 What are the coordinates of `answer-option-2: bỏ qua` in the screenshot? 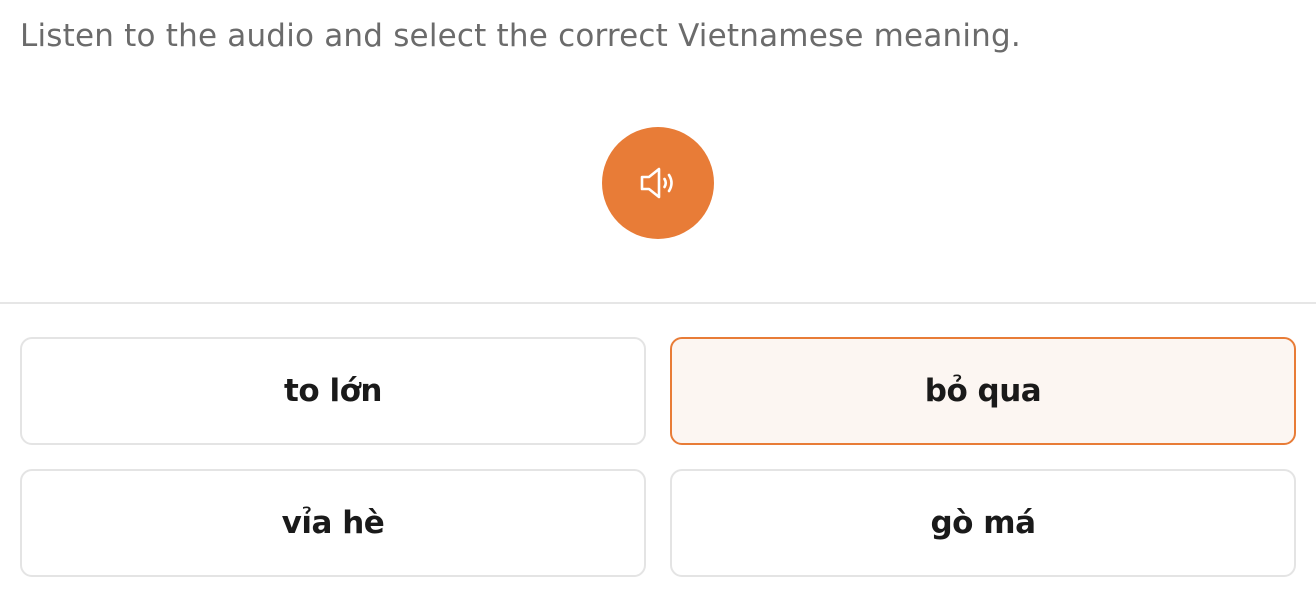 It's located at (983, 391).